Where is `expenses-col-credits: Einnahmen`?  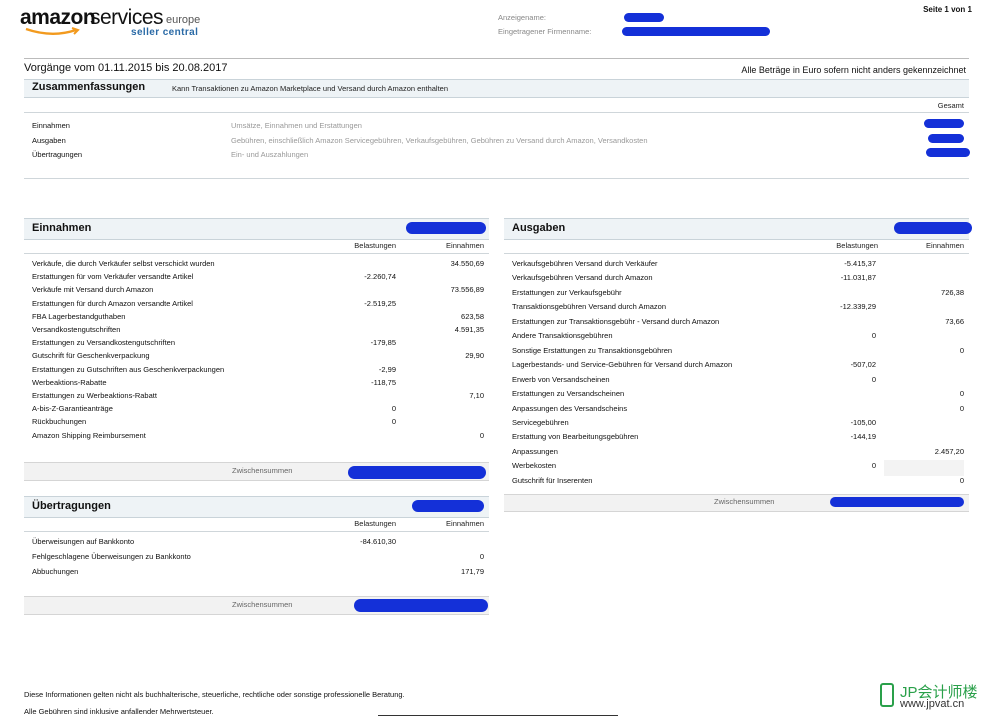
expenses-col-credits: Einnahmen is located at coordinates (945, 245).